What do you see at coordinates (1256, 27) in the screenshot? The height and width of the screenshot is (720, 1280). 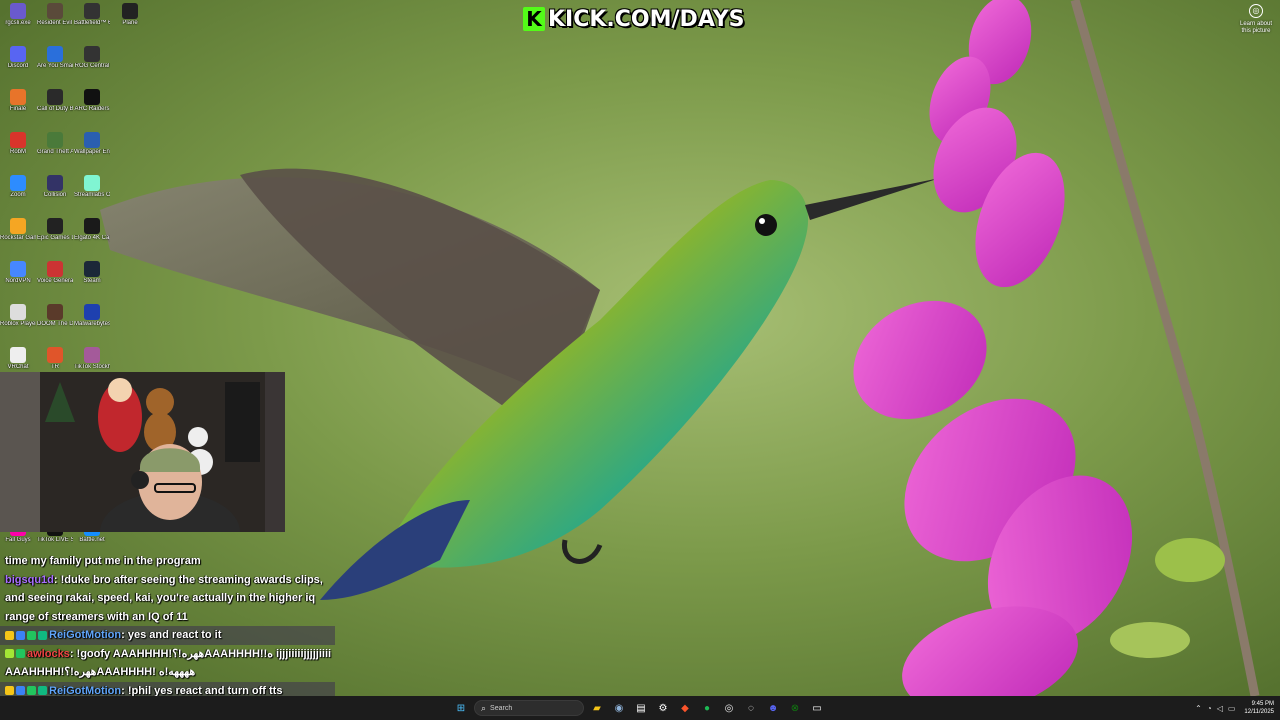 I see `learn-about-label: Learn about this picture` at bounding box center [1256, 27].